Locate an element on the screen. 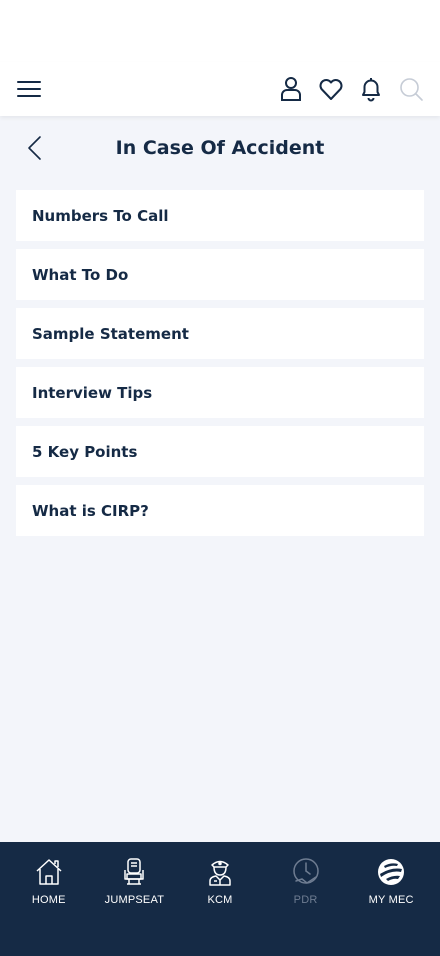 The width and height of the screenshot is (440, 956). globe-icon is located at coordinates (391, 872).